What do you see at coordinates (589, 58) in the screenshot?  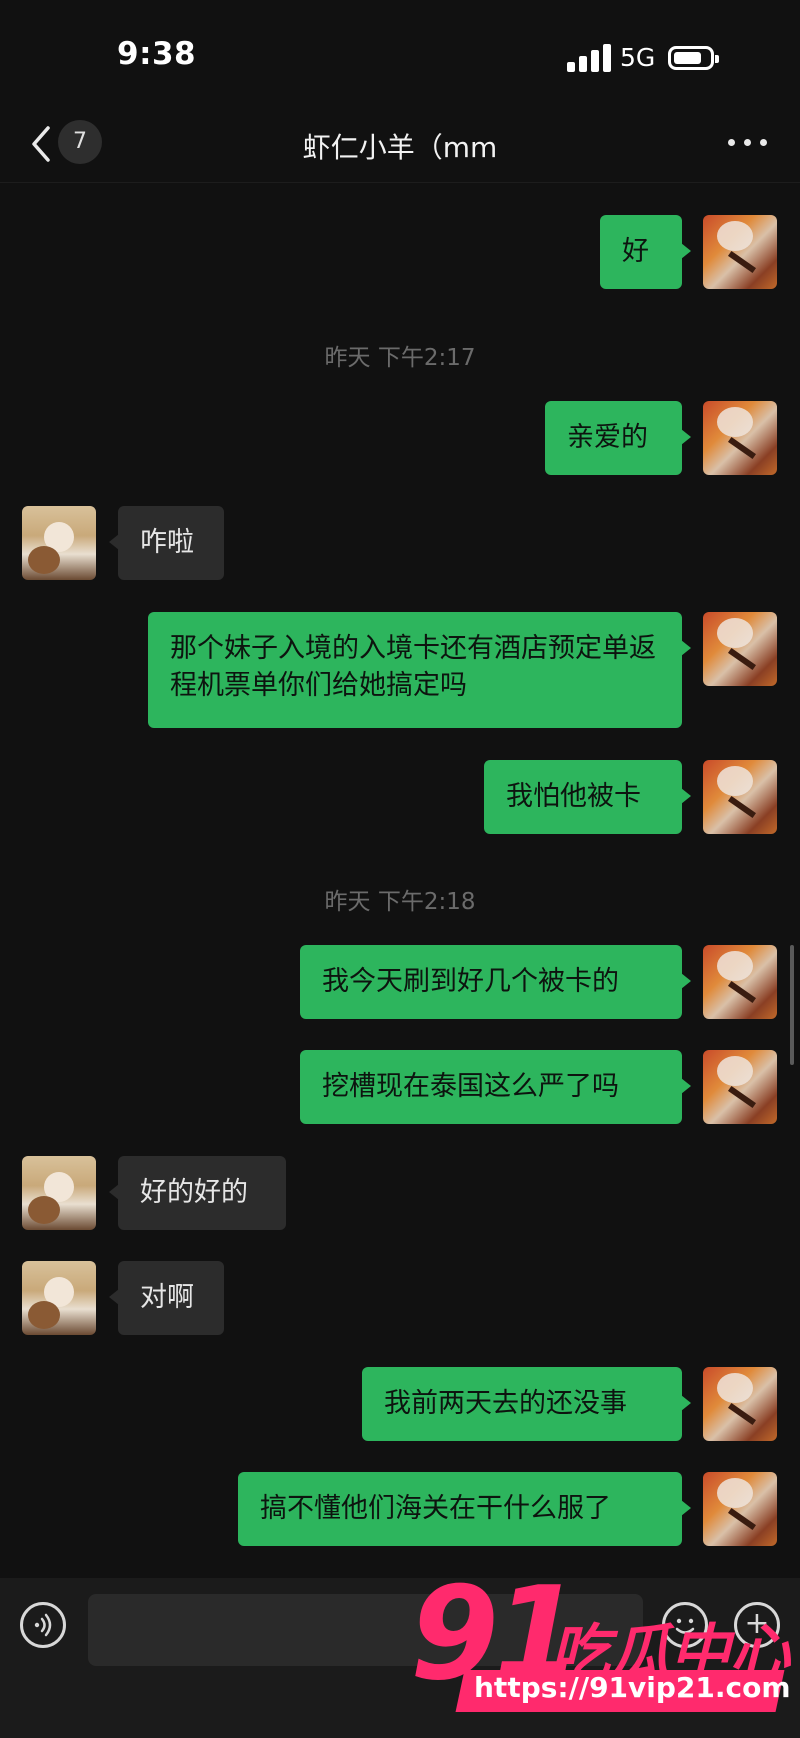 I see `signal-icon` at bounding box center [589, 58].